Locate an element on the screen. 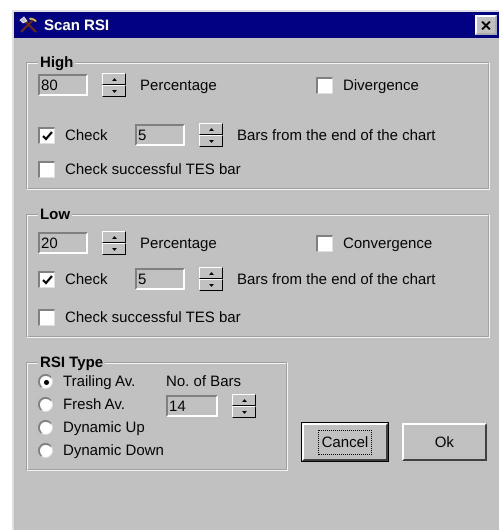 The image size is (499, 530). dialog-button: Ok is located at coordinates (444, 442).